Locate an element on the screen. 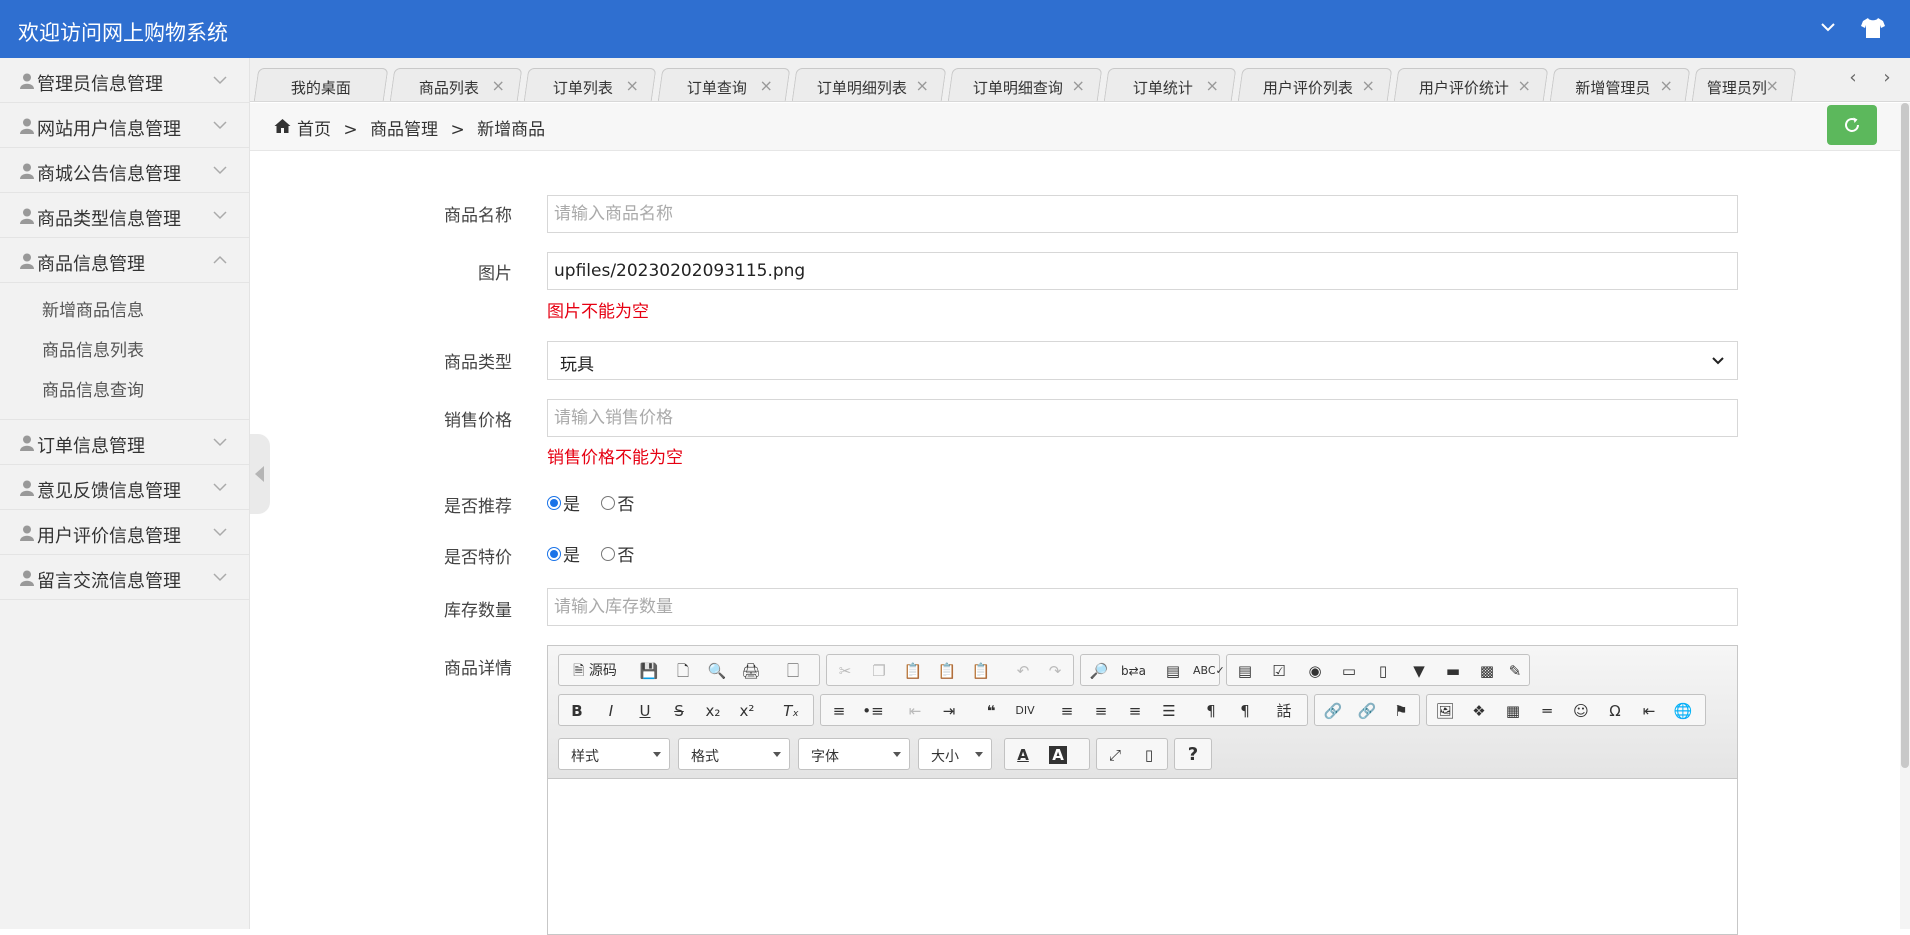 This screenshot has height=935, width=1910. tab-prev-button: ‹ is located at coordinates (1853, 79).